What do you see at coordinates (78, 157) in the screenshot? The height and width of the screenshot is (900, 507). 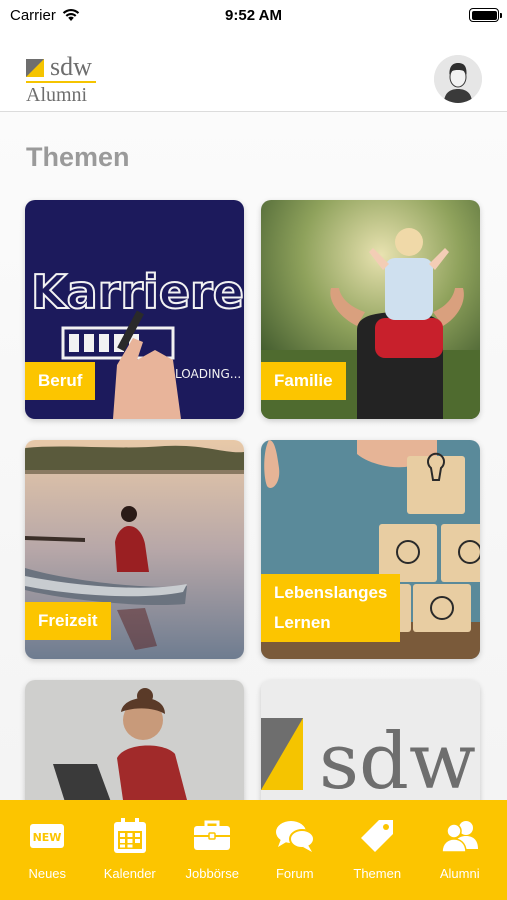 I see `page-title: Themen` at bounding box center [78, 157].